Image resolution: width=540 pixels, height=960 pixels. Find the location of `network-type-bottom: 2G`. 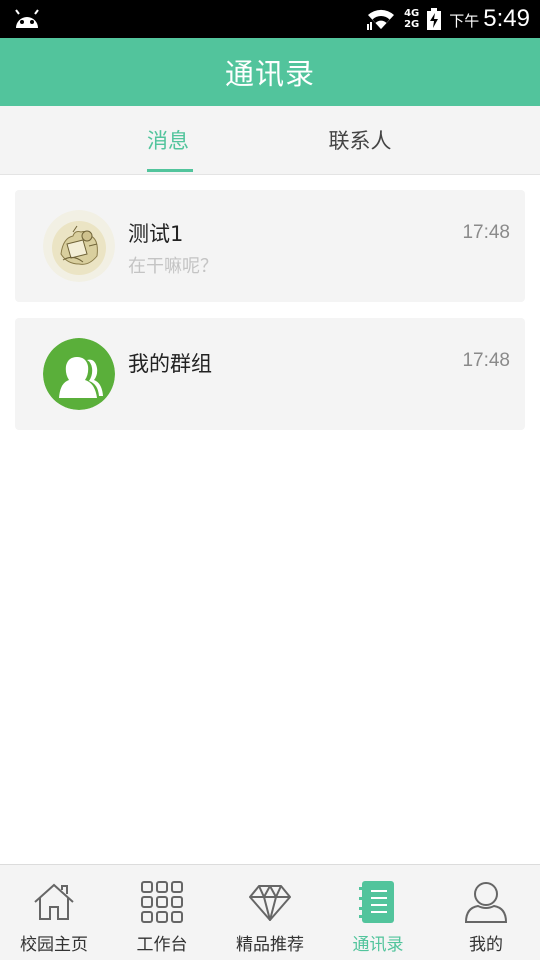

network-type-bottom: 2G is located at coordinates (412, 24).